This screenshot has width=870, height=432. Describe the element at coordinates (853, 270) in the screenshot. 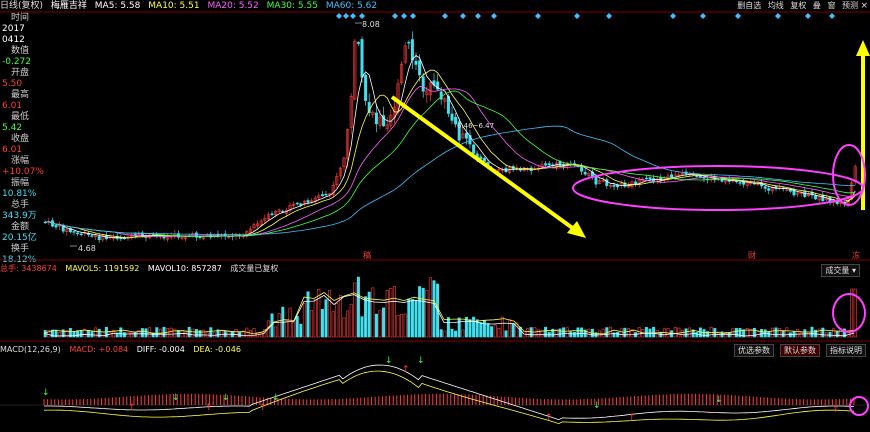

I see `chevron-down-icon: ▾` at that location.